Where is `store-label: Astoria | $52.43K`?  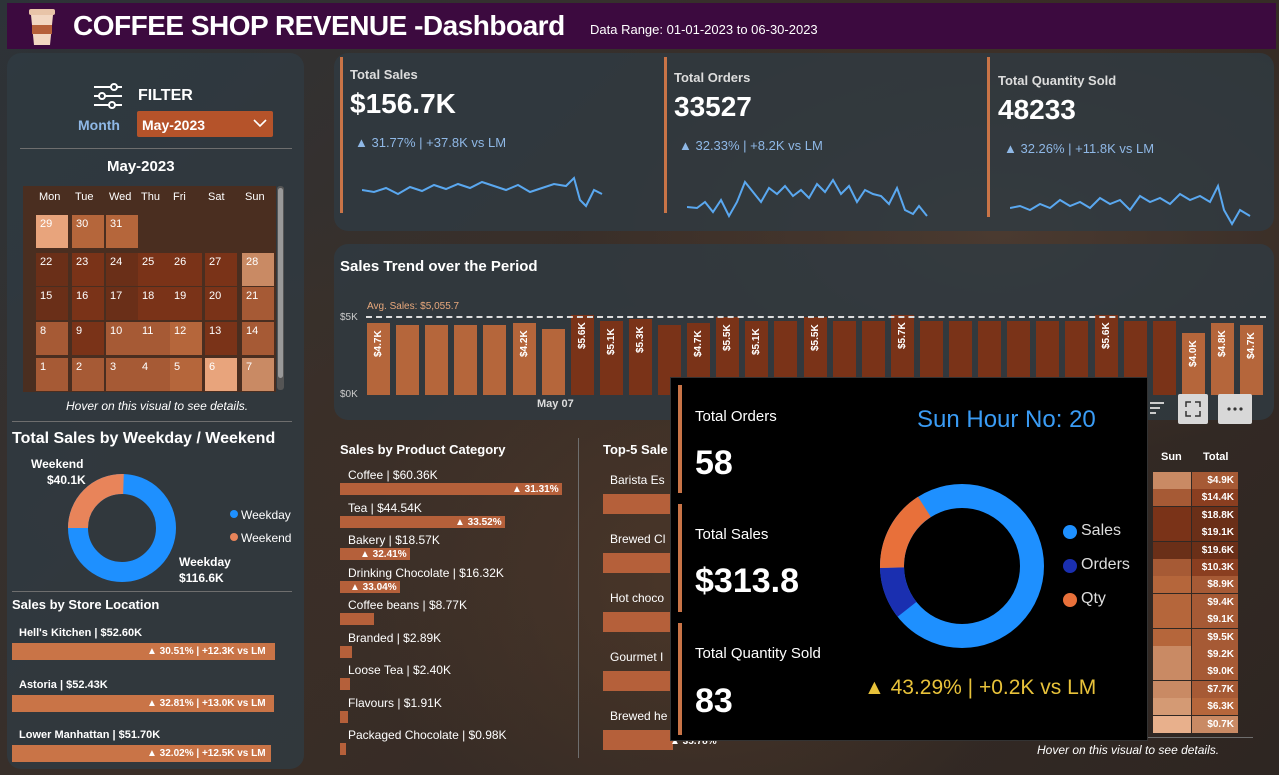
store-label: Astoria | $52.43K is located at coordinates (63, 685).